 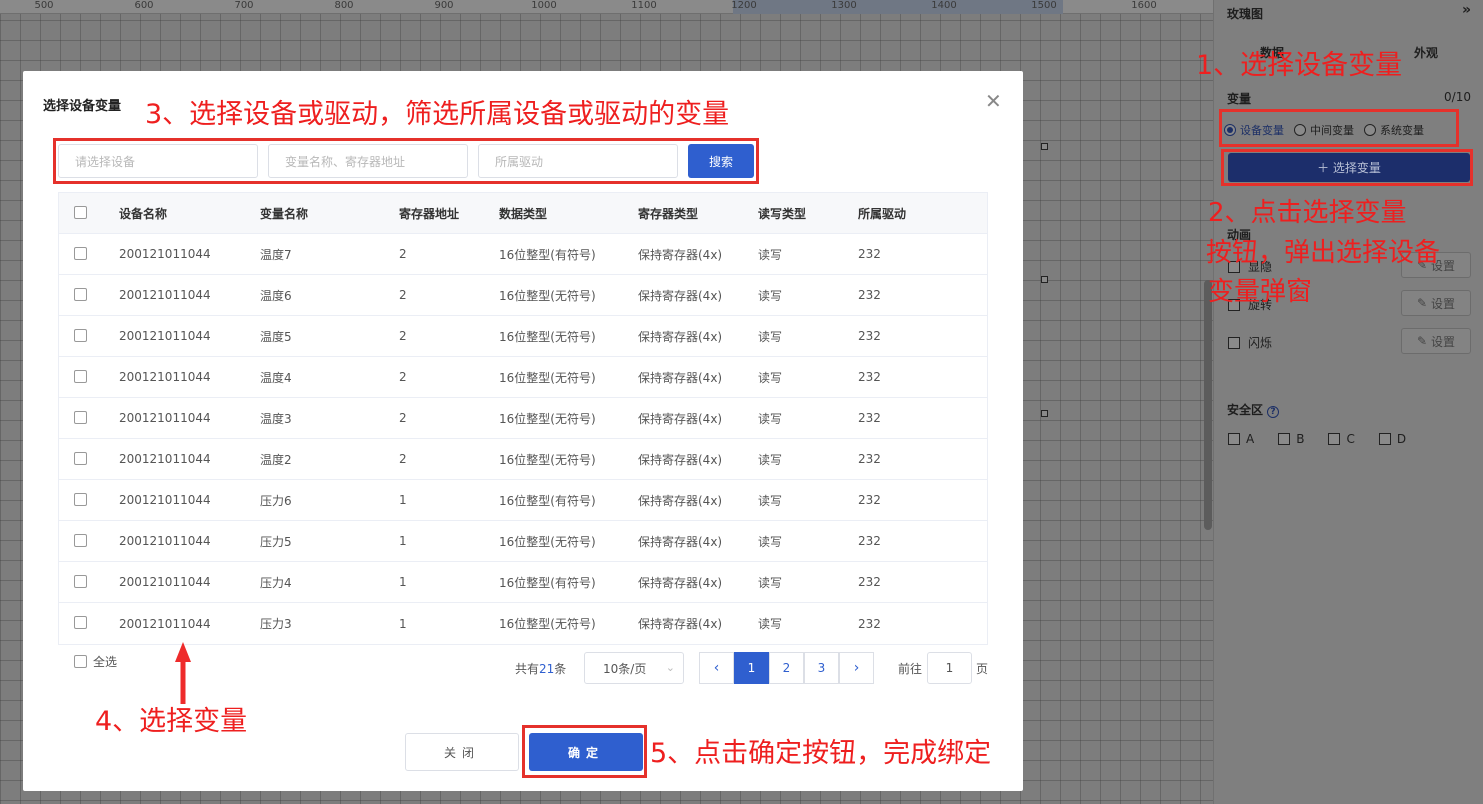 I want to click on safe-zone-a: A, so click(x=1241, y=439).